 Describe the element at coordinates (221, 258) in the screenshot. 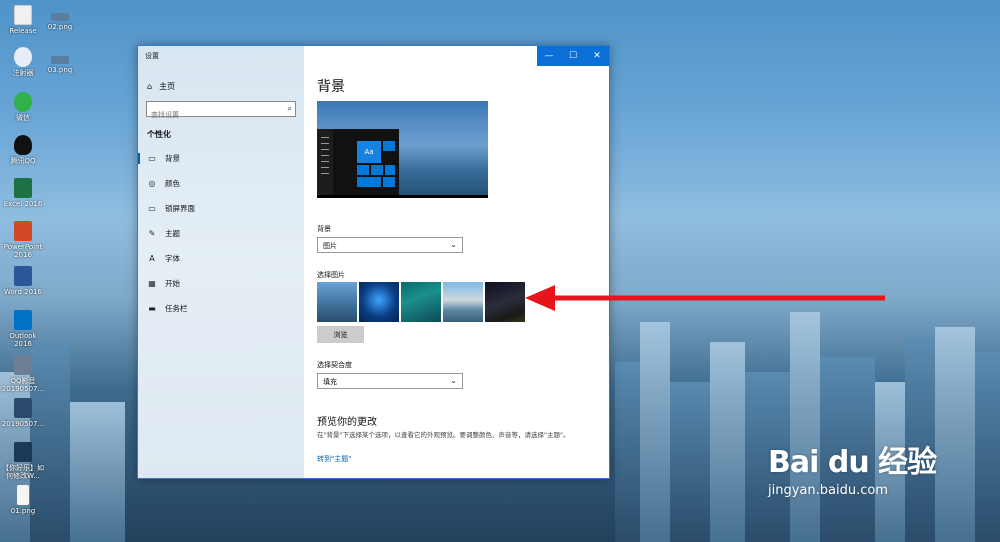

I see `sidebar-item-fonts: A 字体` at that location.